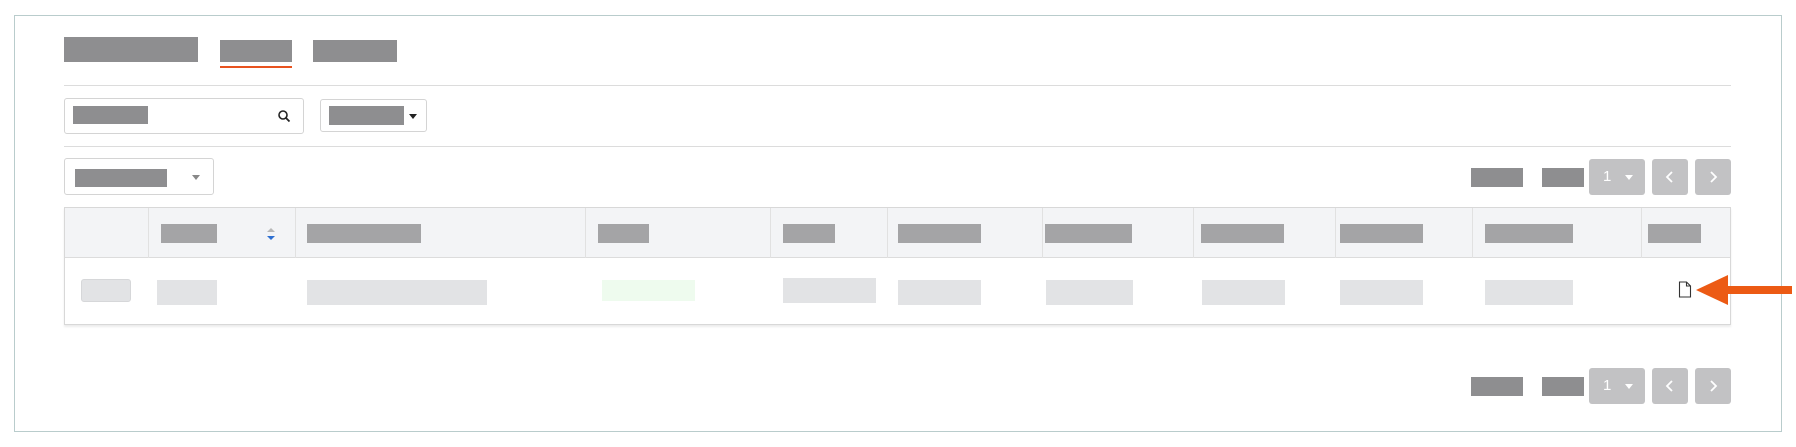 The height and width of the screenshot is (447, 1796). What do you see at coordinates (1744, 290) in the screenshot?
I see `arrow-left-icon` at bounding box center [1744, 290].